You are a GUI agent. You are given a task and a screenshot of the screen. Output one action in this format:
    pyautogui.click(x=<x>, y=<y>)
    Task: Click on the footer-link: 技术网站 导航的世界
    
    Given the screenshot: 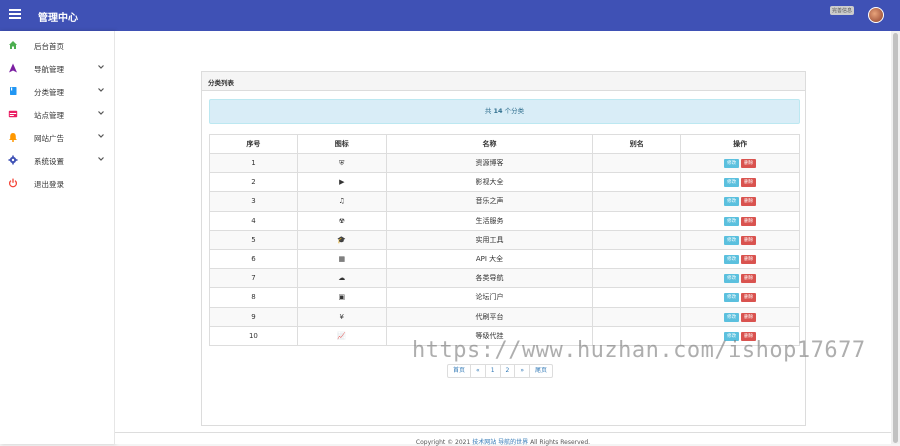 What is the action you would take?
    pyautogui.click(x=500, y=442)
    